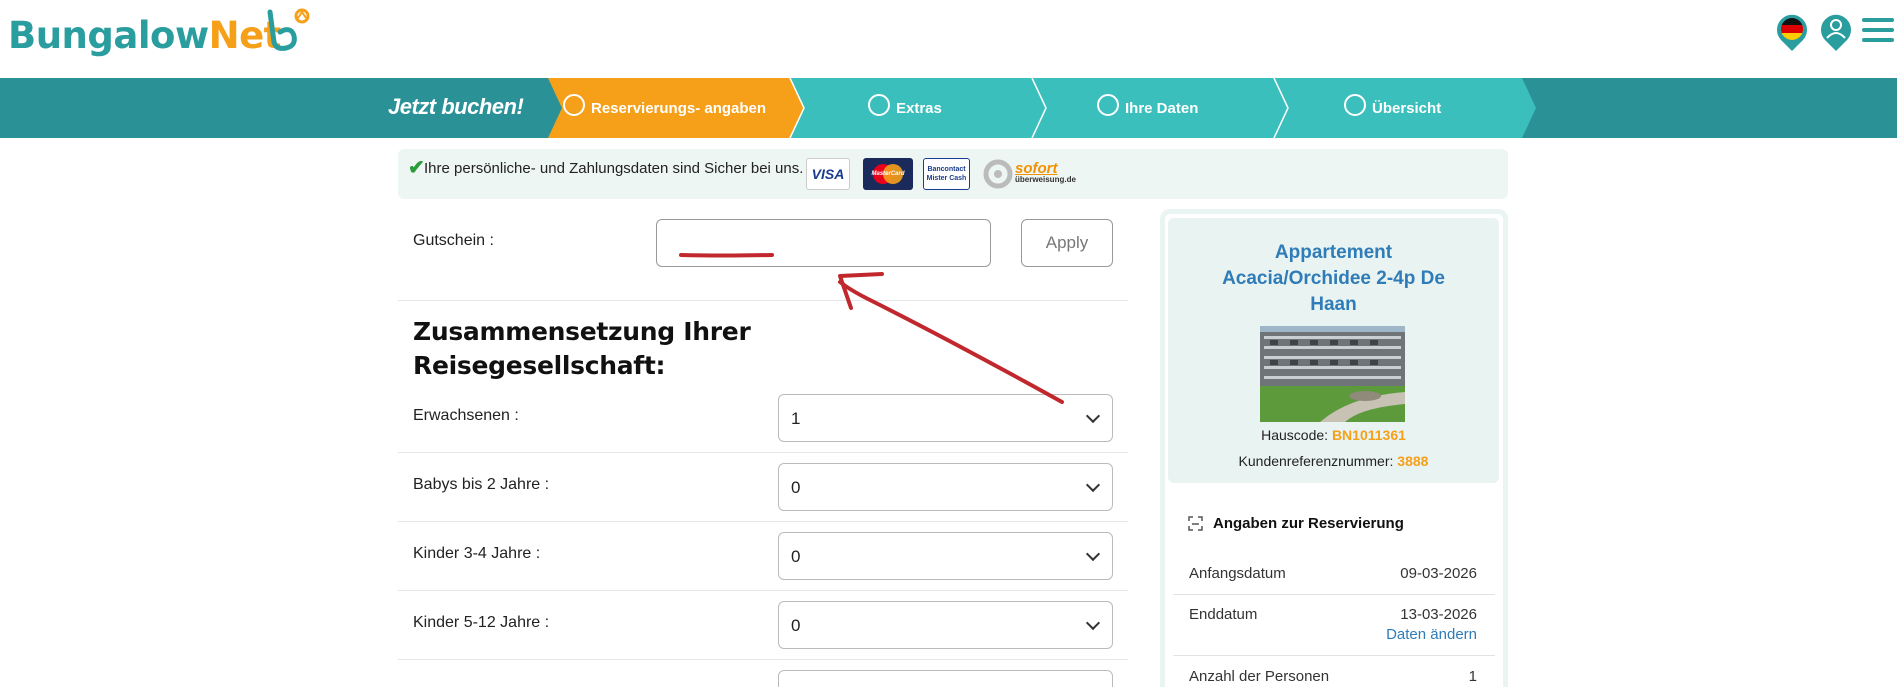 This screenshot has height=687, width=1897. What do you see at coordinates (1259, 676) in the screenshot?
I see `persons-label: Anzahl der Personen` at bounding box center [1259, 676].